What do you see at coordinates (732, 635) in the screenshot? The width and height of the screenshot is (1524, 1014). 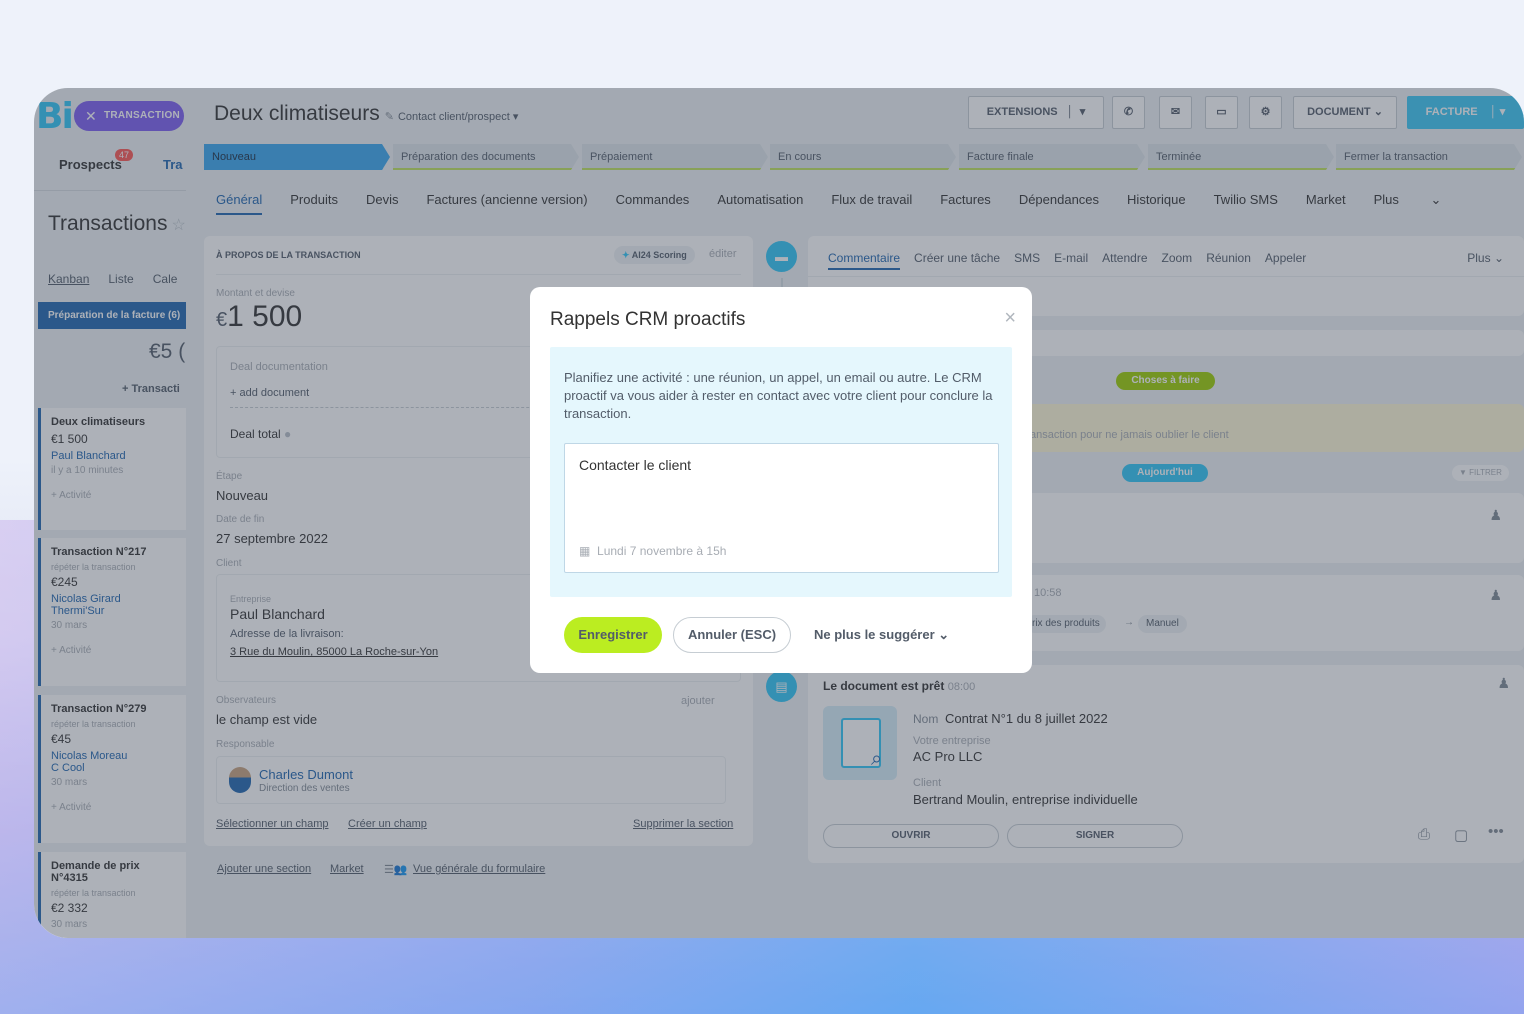 I see `cancel-button: Annuler (ESC)` at bounding box center [732, 635].